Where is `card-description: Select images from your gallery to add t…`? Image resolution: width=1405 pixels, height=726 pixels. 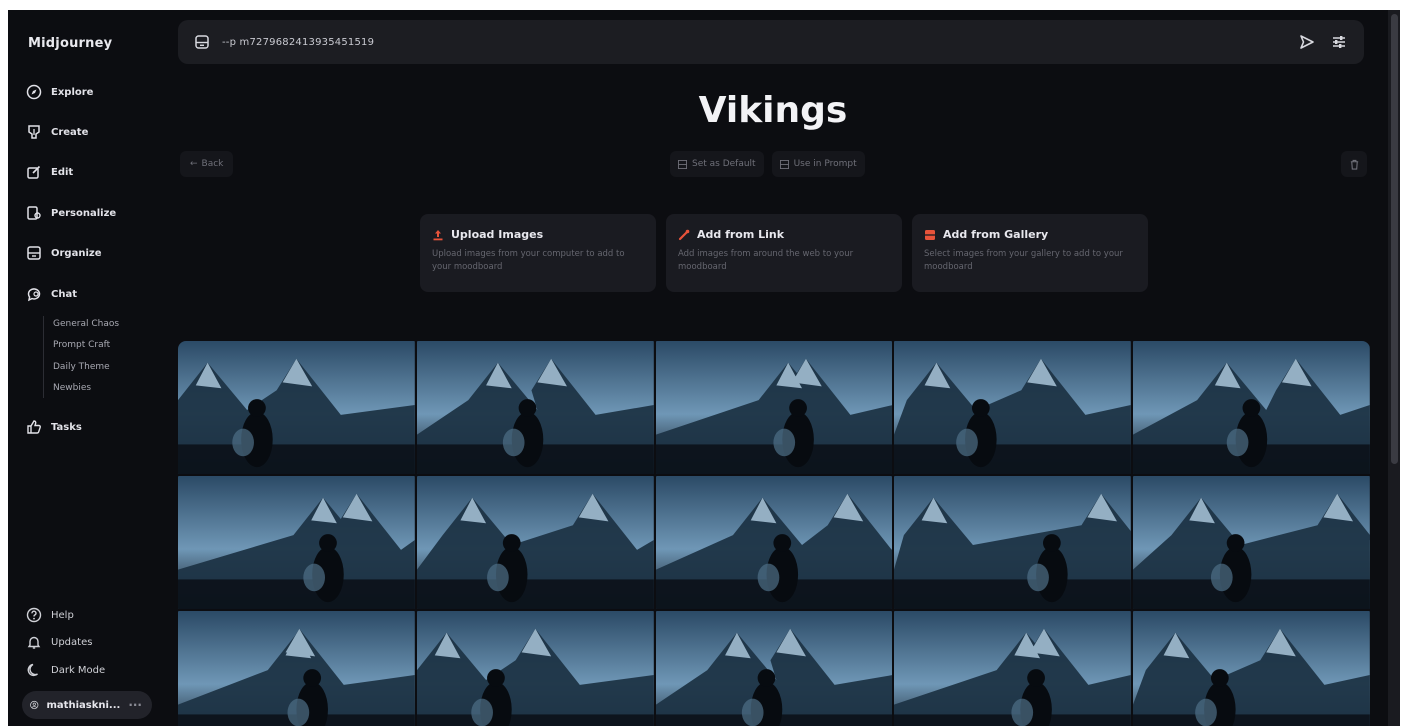
card-description: Select images from your gallery to add t… is located at coordinates (1023, 261).